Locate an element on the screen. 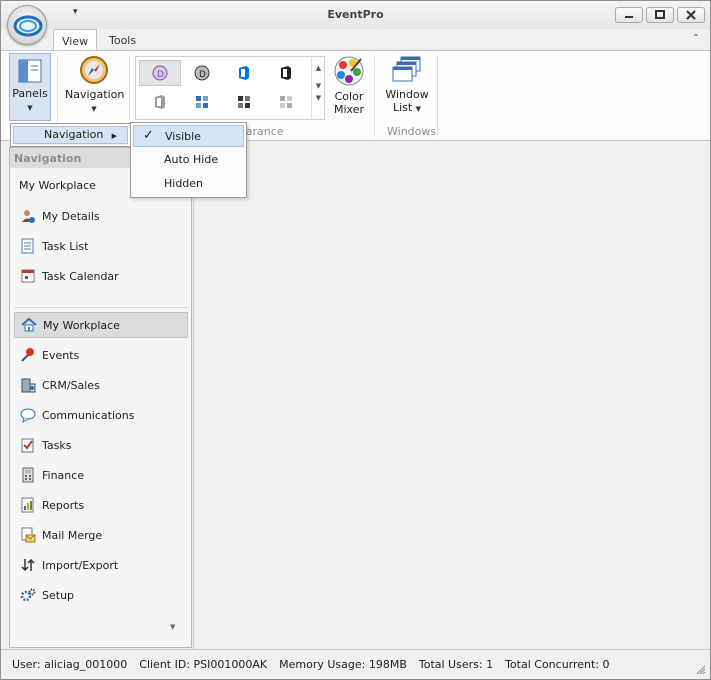  nav-module-label: Tasks is located at coordinates (57, 445).